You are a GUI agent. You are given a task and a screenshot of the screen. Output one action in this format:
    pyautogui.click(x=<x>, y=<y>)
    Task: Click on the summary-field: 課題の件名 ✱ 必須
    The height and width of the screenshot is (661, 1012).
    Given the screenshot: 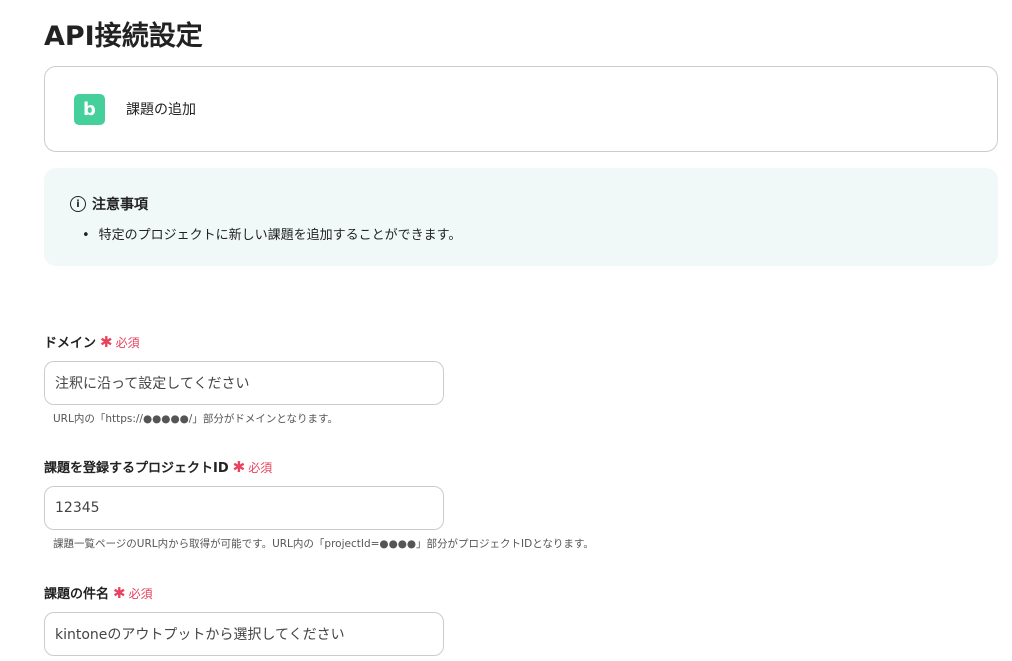 What is the action you would take?
    pyautogui.click(x=244, y=619)
    